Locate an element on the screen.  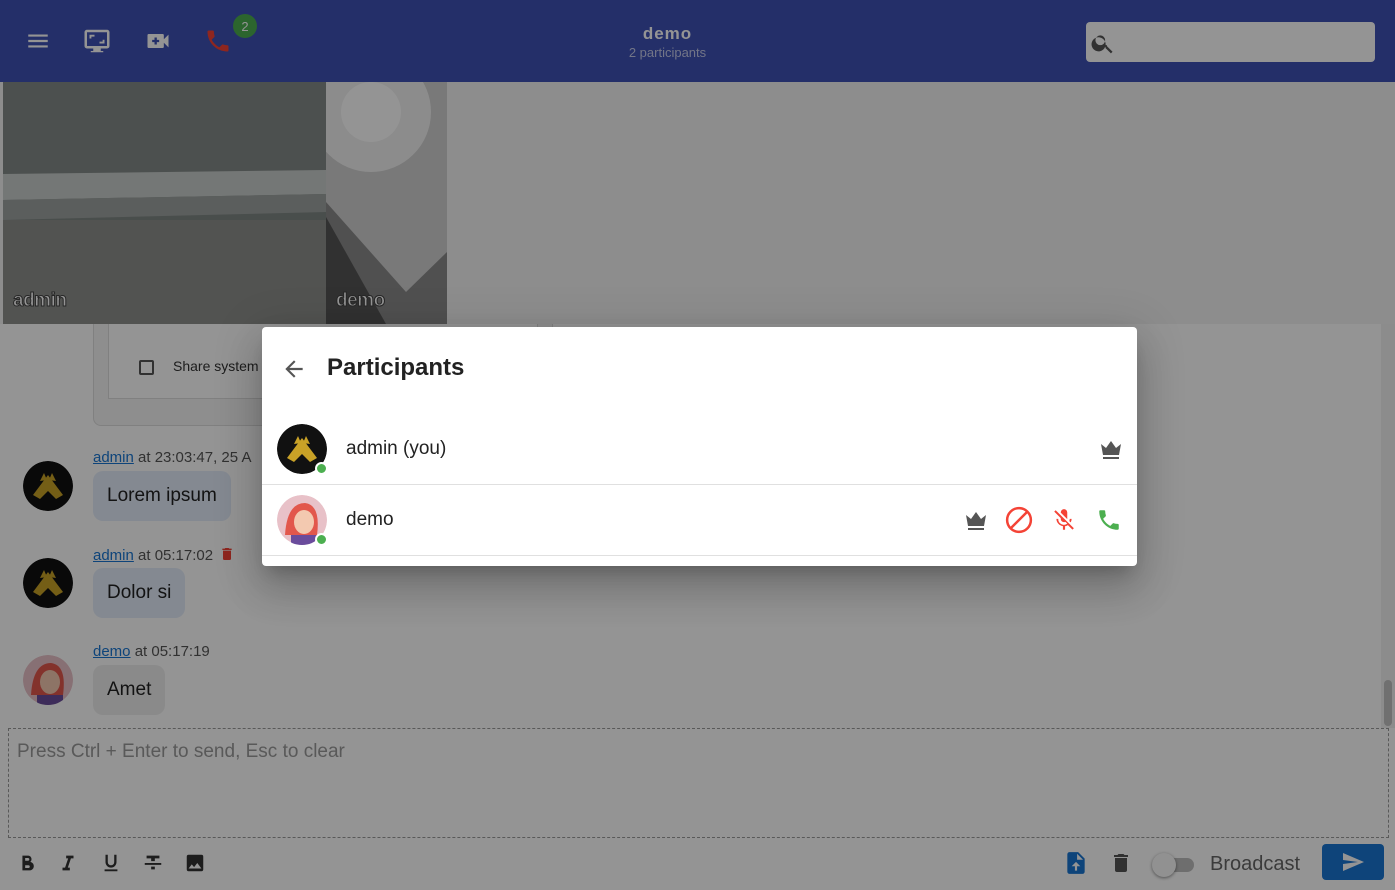
participant-row: demo is located at coordinates (699, 520).